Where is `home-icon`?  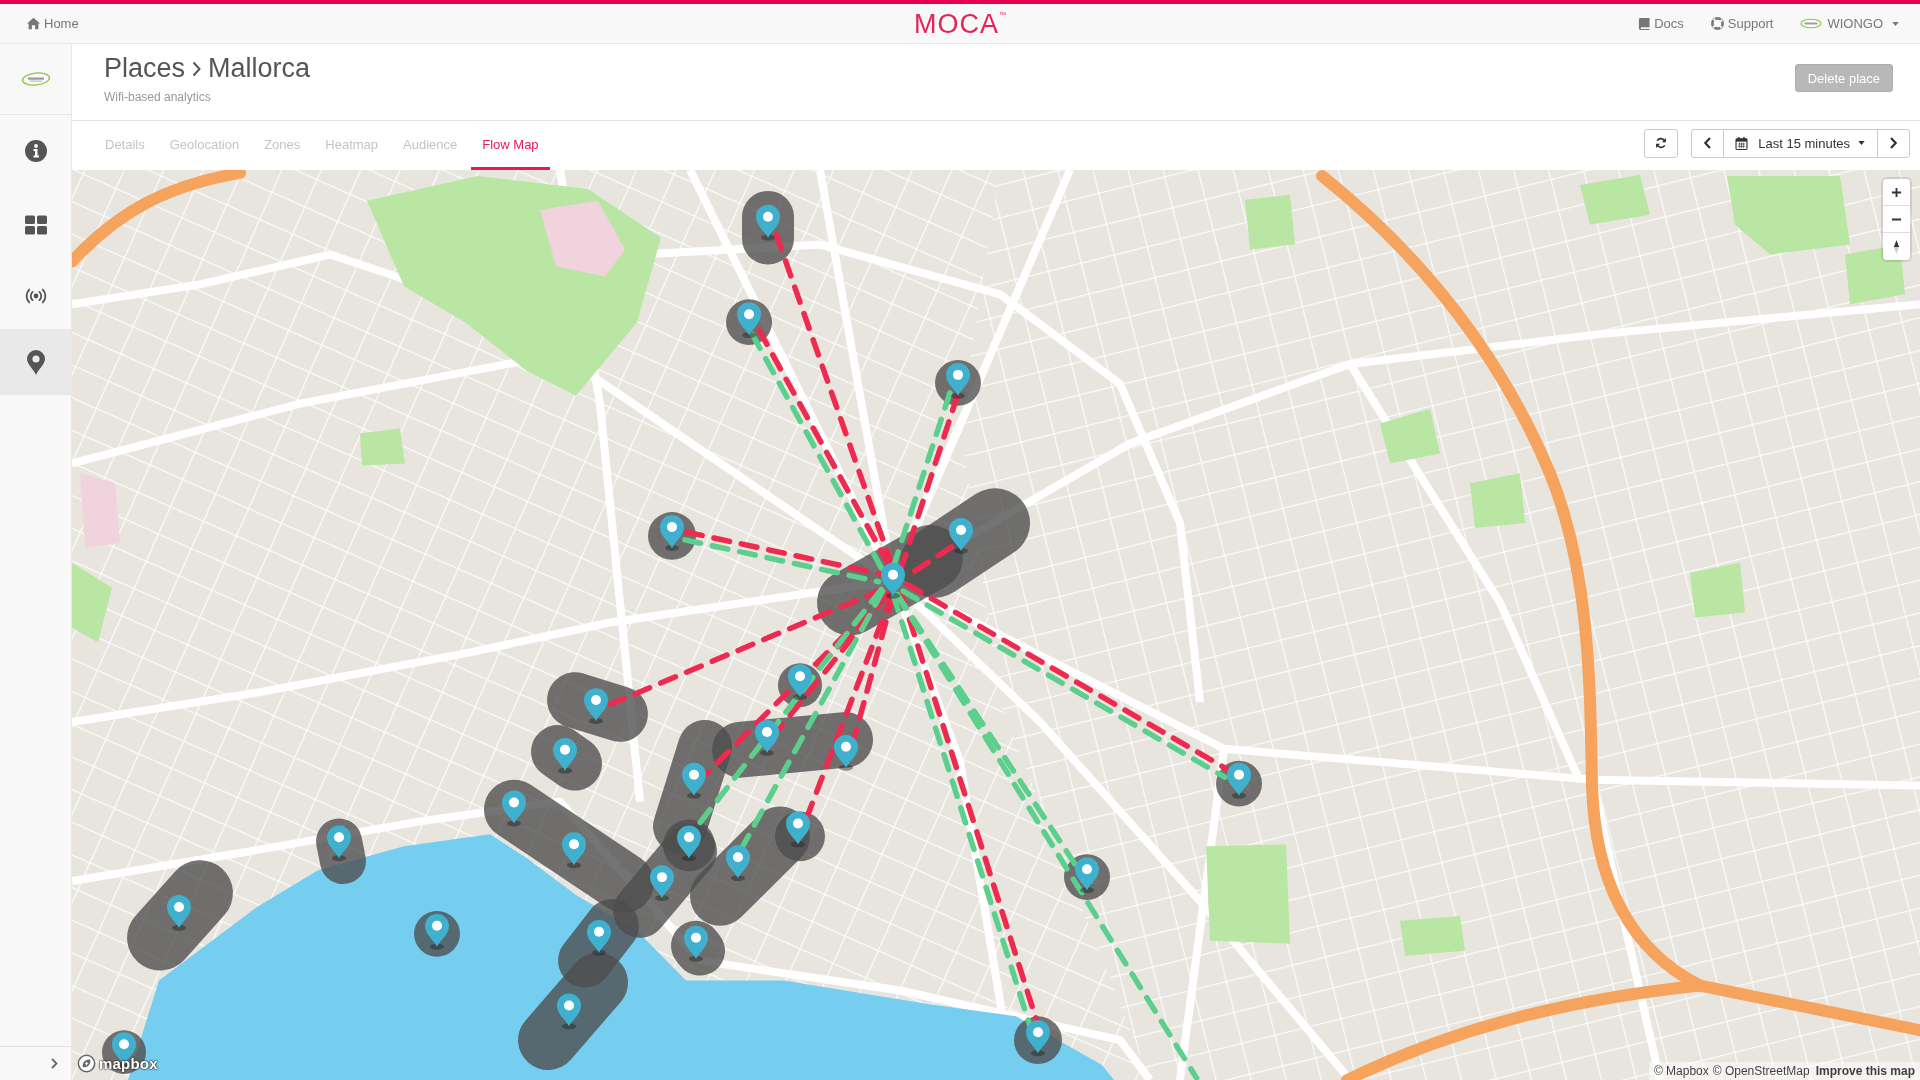
home-icon is located at coordinates (33, 23).